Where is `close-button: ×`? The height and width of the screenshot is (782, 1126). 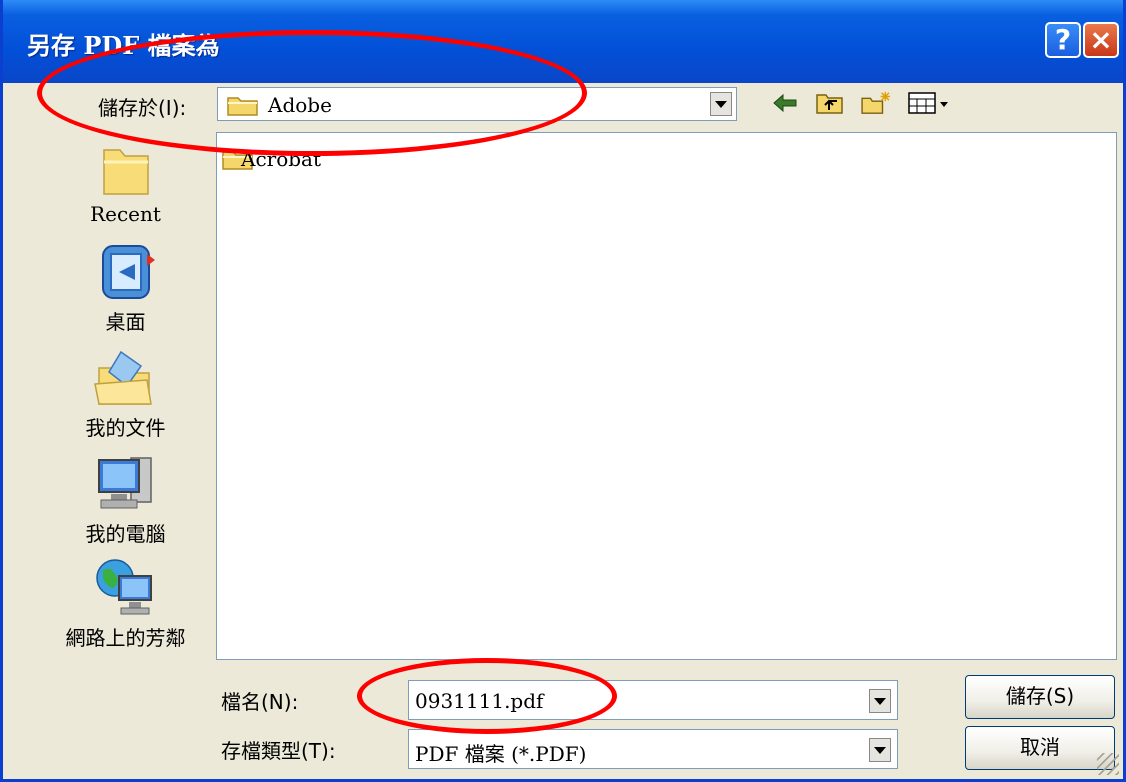
close-button: × is located at coordinates (1101, 40).